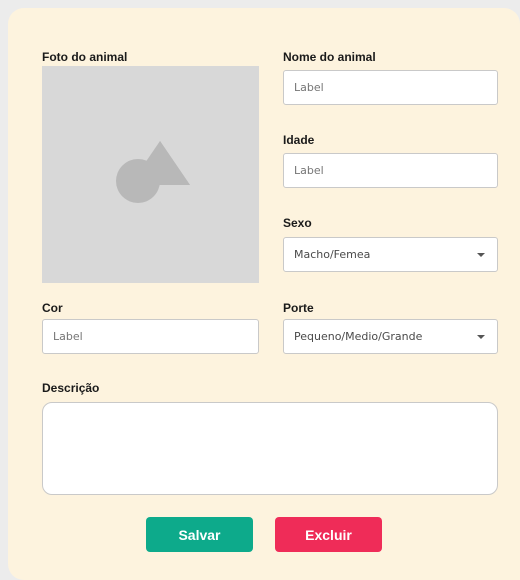 The image size is (520, 580). I want to click on age-input, so click(390, 170).